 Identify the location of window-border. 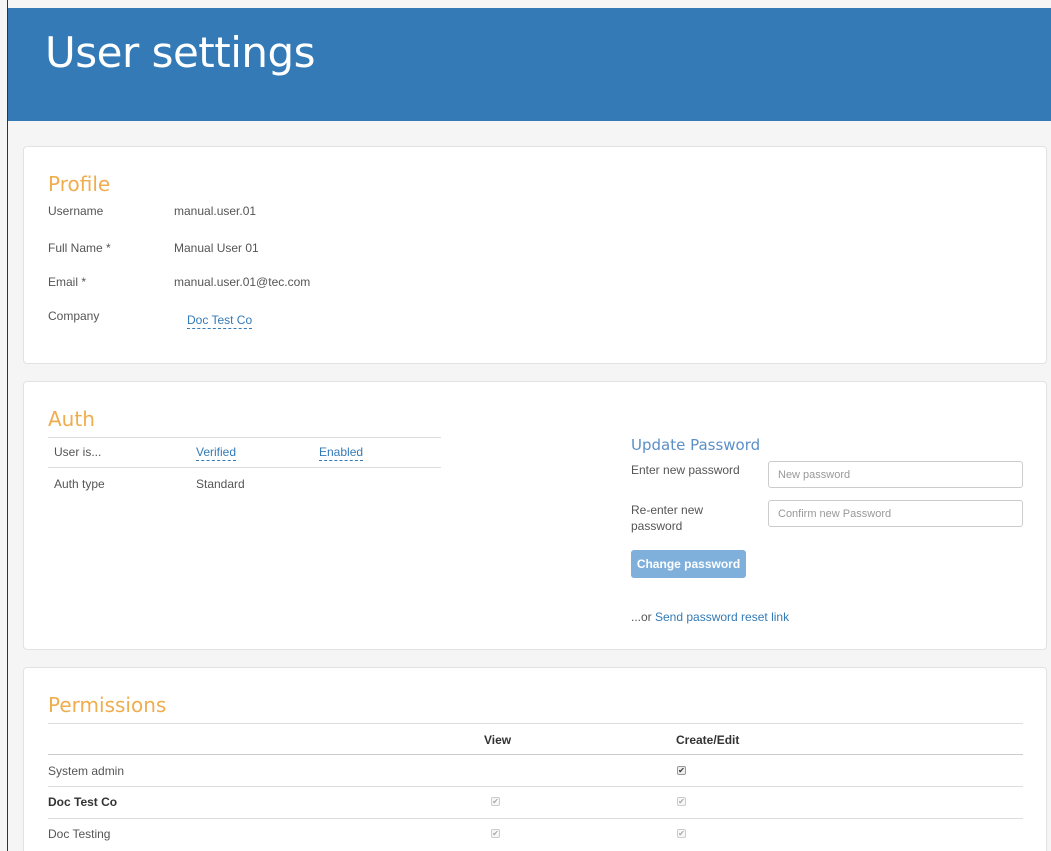
(7, 425).